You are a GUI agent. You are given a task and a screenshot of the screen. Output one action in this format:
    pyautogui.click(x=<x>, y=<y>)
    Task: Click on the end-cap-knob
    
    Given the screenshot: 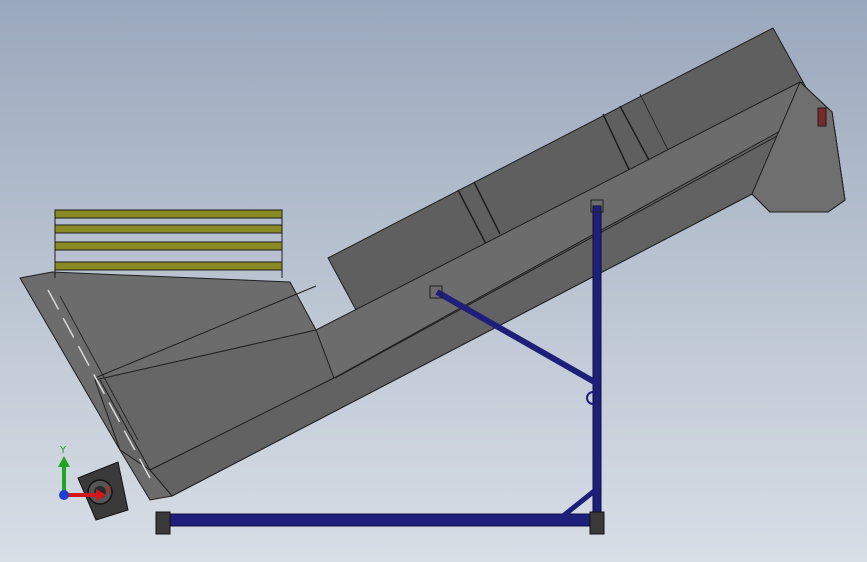 What is the action you would take?
    pyautogui.click(x=822, y=117)
    